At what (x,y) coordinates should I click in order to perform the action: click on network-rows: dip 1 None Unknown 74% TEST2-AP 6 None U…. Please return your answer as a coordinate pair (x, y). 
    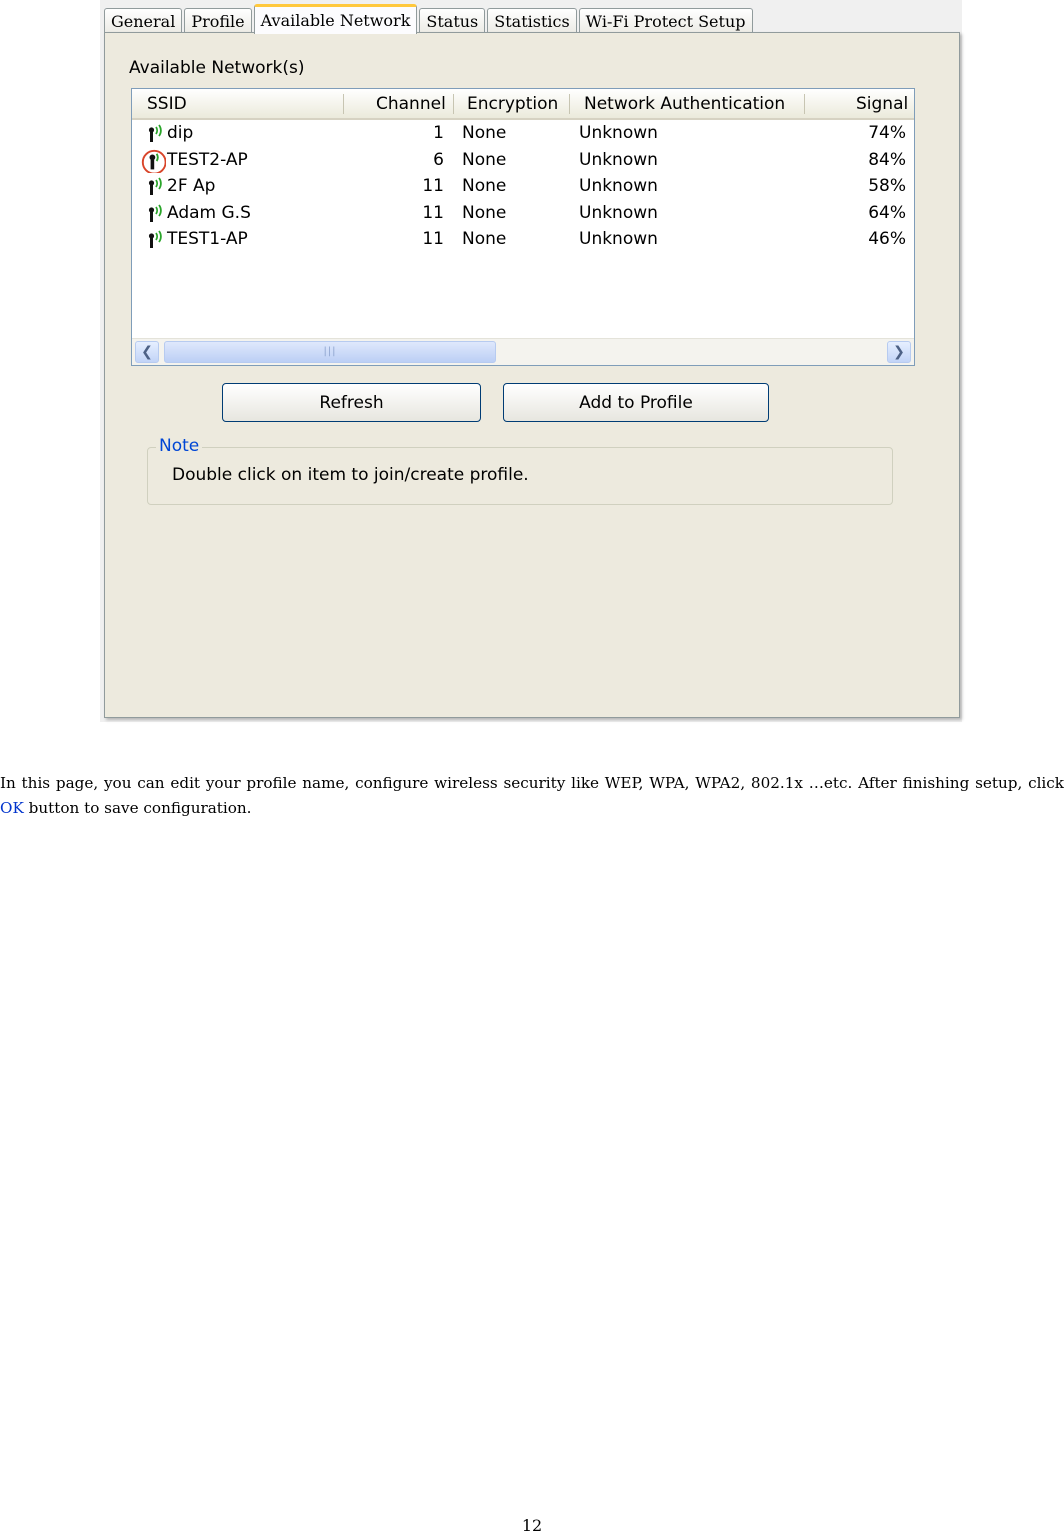
    Looking at the image, I should click on (523, 187).